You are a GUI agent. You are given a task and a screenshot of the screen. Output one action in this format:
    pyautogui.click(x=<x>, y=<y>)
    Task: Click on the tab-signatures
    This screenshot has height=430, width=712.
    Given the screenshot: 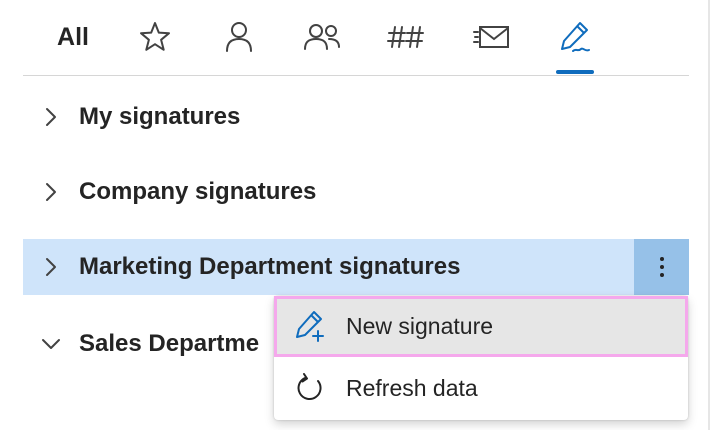 What is the action you would take?
    pyautogui.click(x=575, y=37)
    